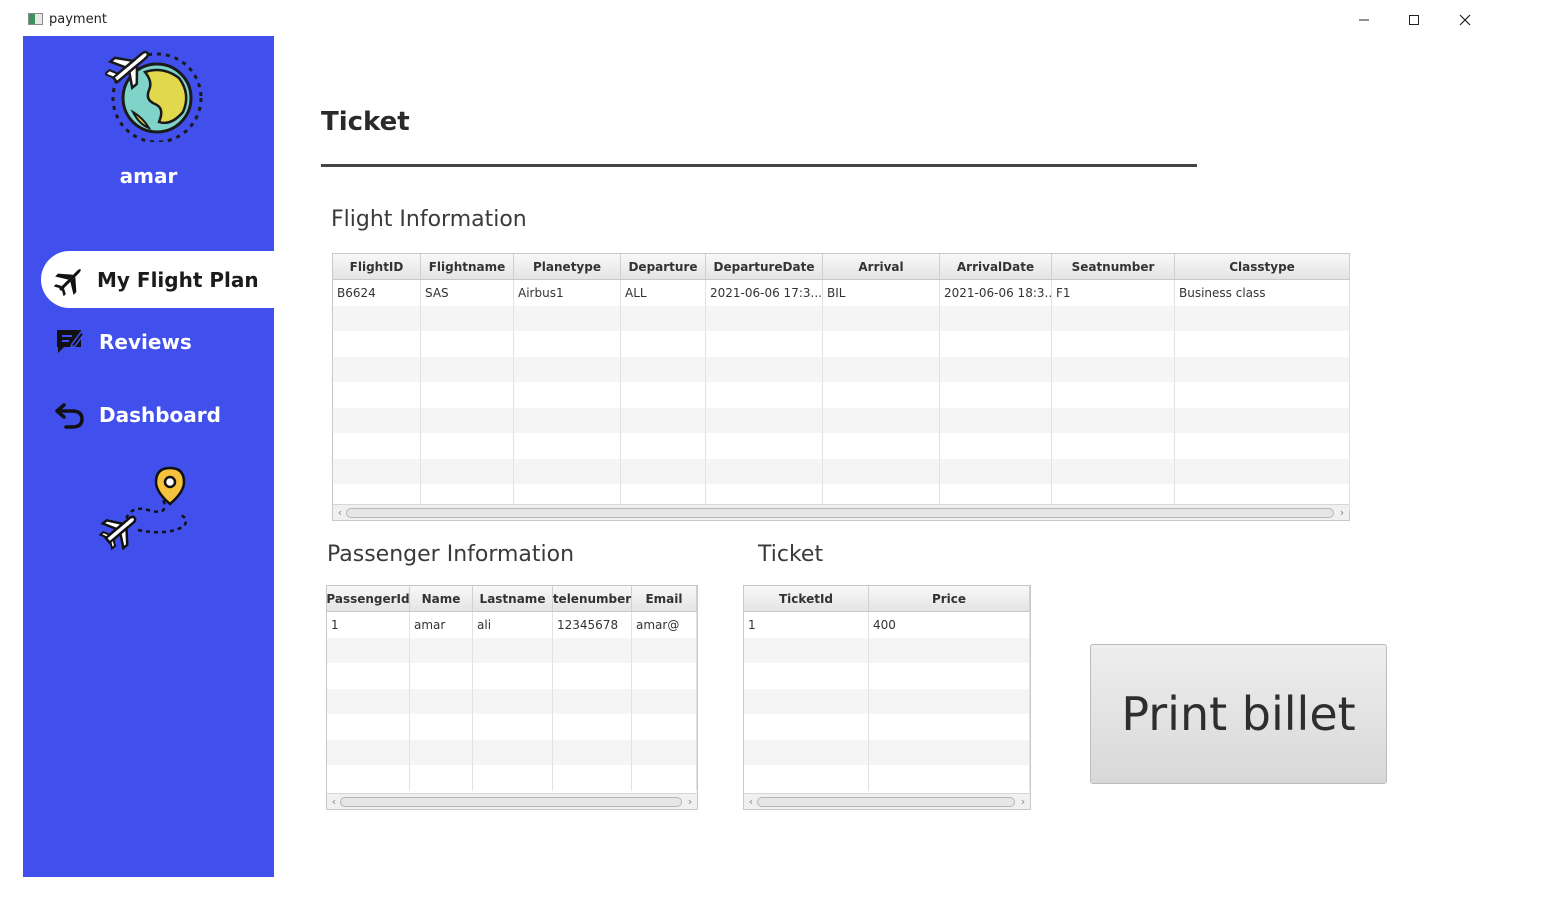 The height and width of the screenshot is (900, 1548). What do you see at coordinates (592, 625) in the screenshot?
I see `table-cell: 12345678` at bounding box center [592, 625].